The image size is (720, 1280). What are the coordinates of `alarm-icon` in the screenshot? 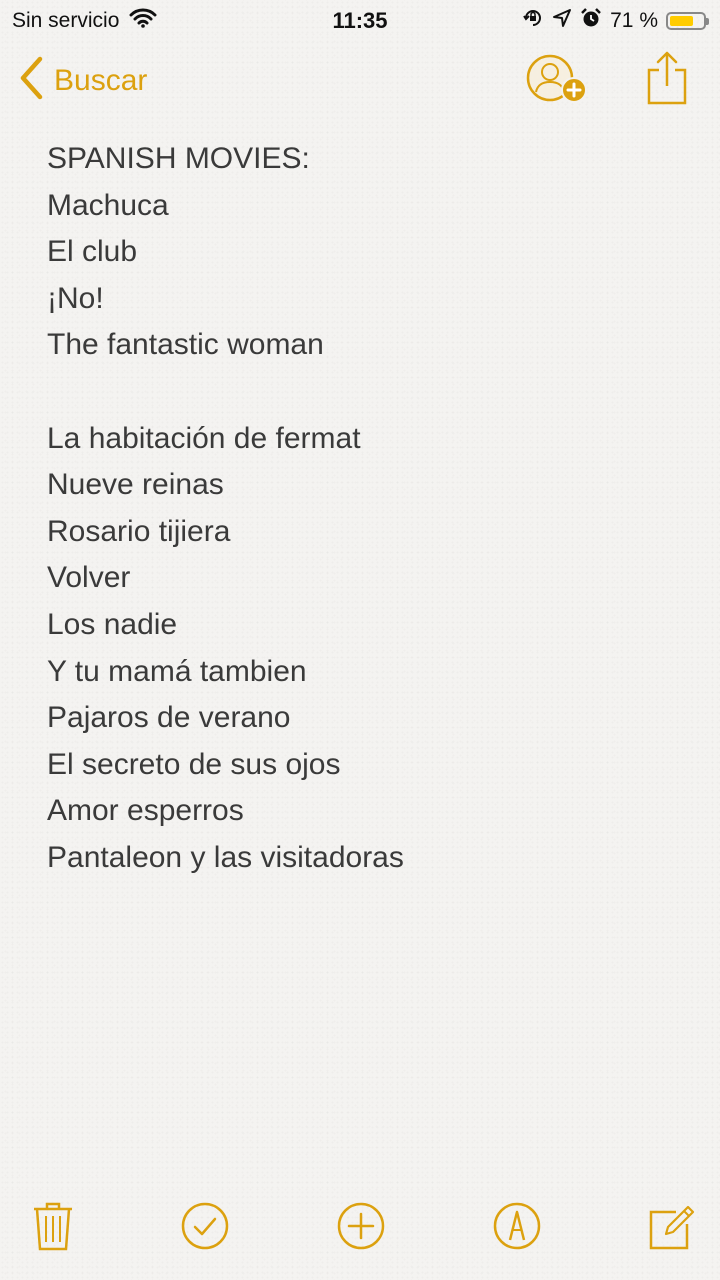 It's located at (591, 21).